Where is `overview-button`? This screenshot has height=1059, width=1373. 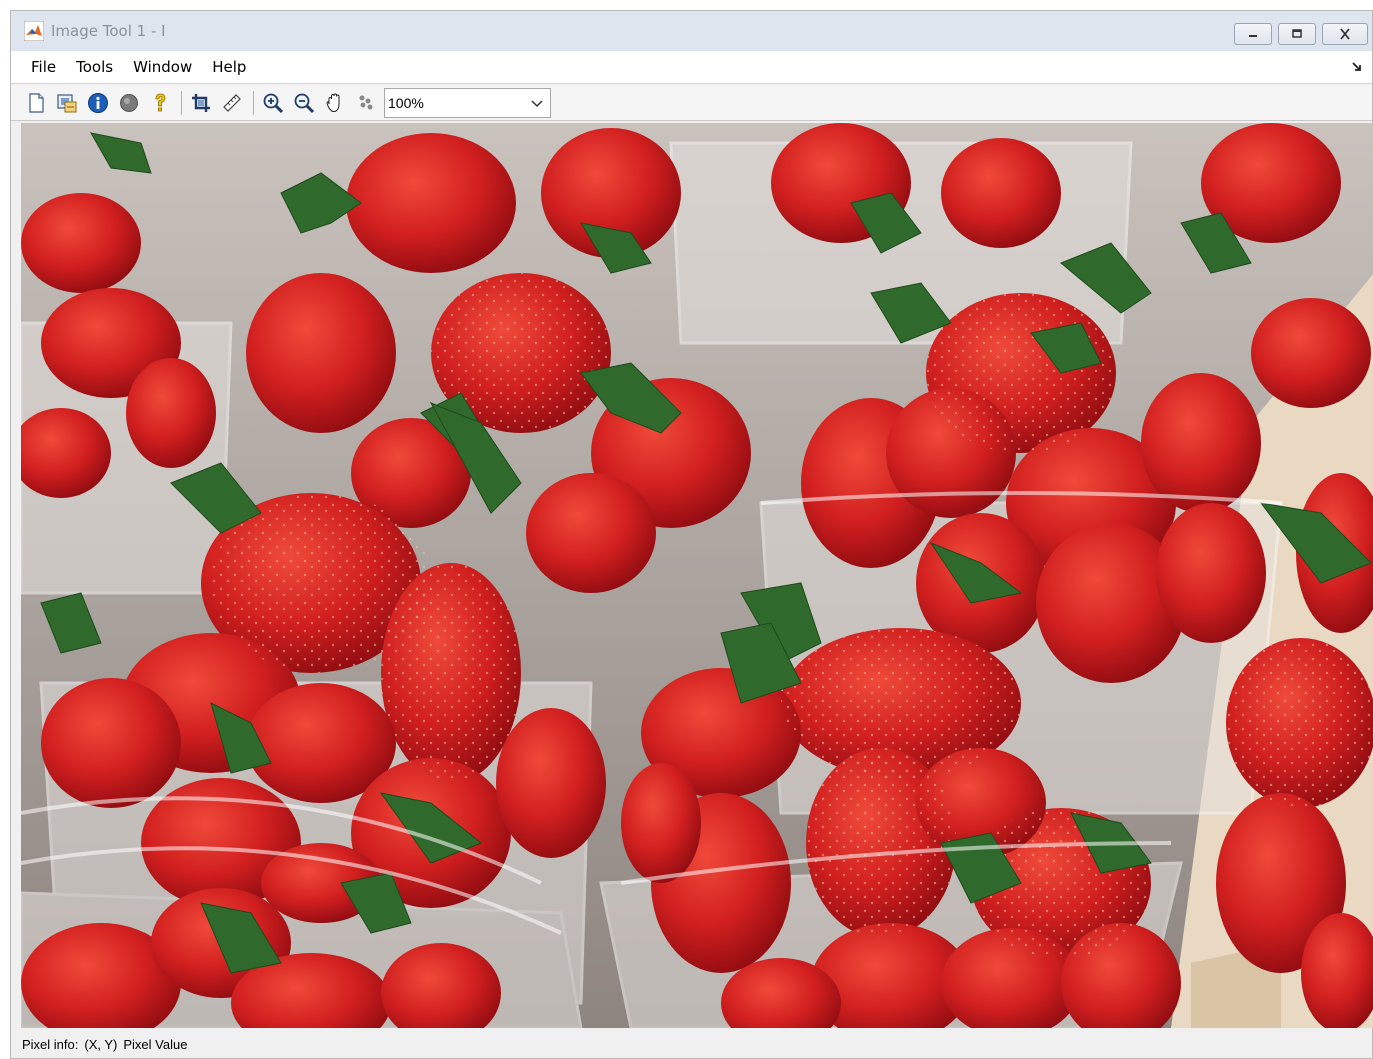 overview-button is located at coordinates (366, 103).